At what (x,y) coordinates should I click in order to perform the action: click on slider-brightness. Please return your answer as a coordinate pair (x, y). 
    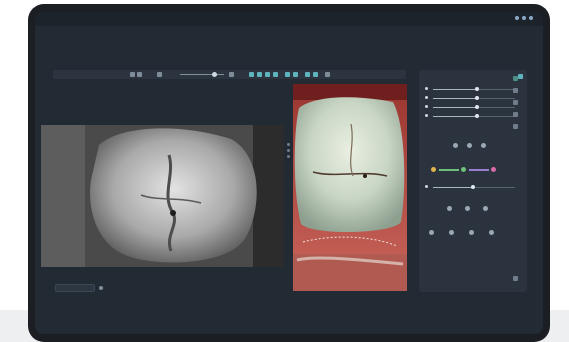
    Looking at the image, I should click on (470, 89).